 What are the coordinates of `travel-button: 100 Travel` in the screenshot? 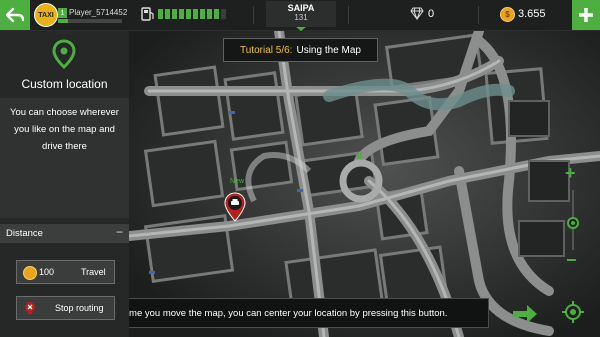 It's located at (65, 272).